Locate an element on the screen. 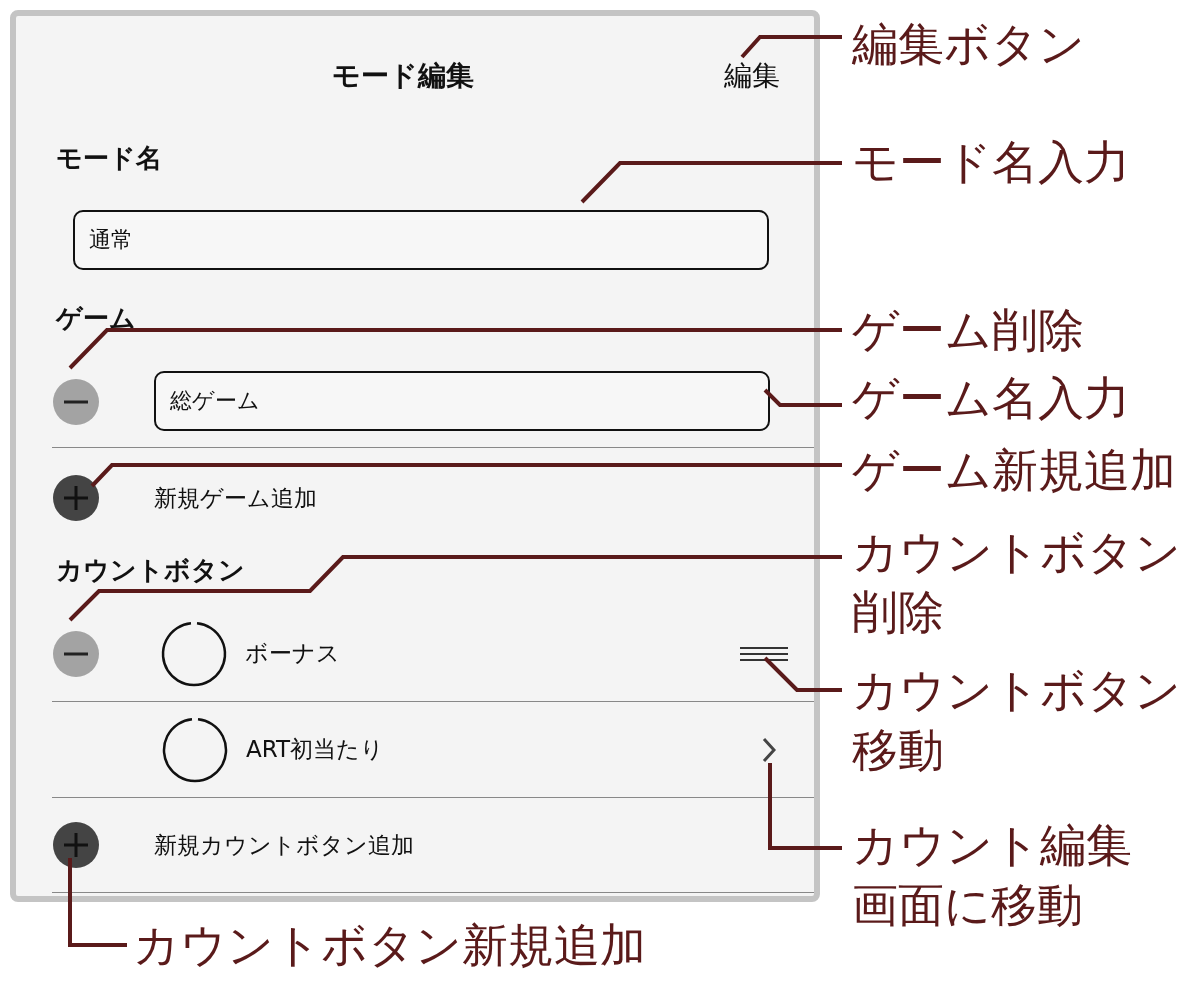 Image resolution: width=1200 pixels, height=987 pixels. callout-label: ゲーム削除 is located at coordinates (968, 330).